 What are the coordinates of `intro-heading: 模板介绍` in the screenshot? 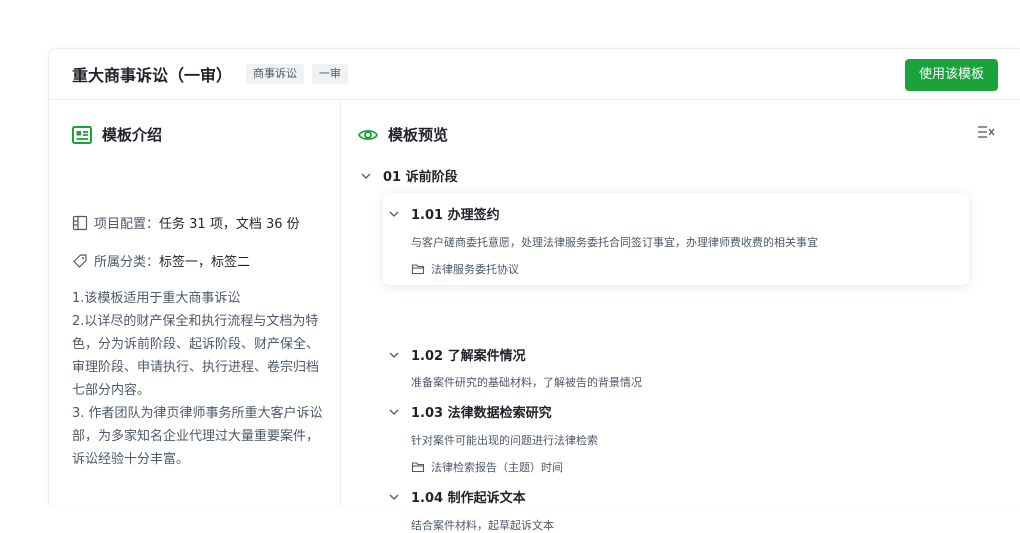 It's located at (117, 134).